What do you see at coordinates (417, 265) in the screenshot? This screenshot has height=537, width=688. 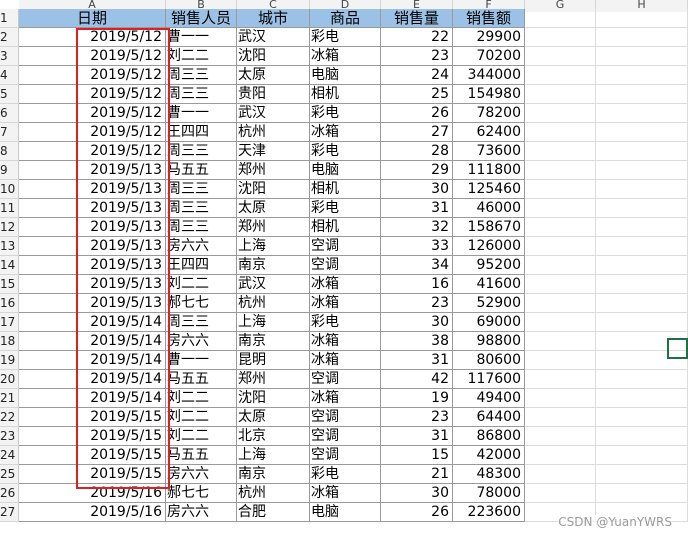 I see `table-cell: 34` at bounding box center [417, 265].